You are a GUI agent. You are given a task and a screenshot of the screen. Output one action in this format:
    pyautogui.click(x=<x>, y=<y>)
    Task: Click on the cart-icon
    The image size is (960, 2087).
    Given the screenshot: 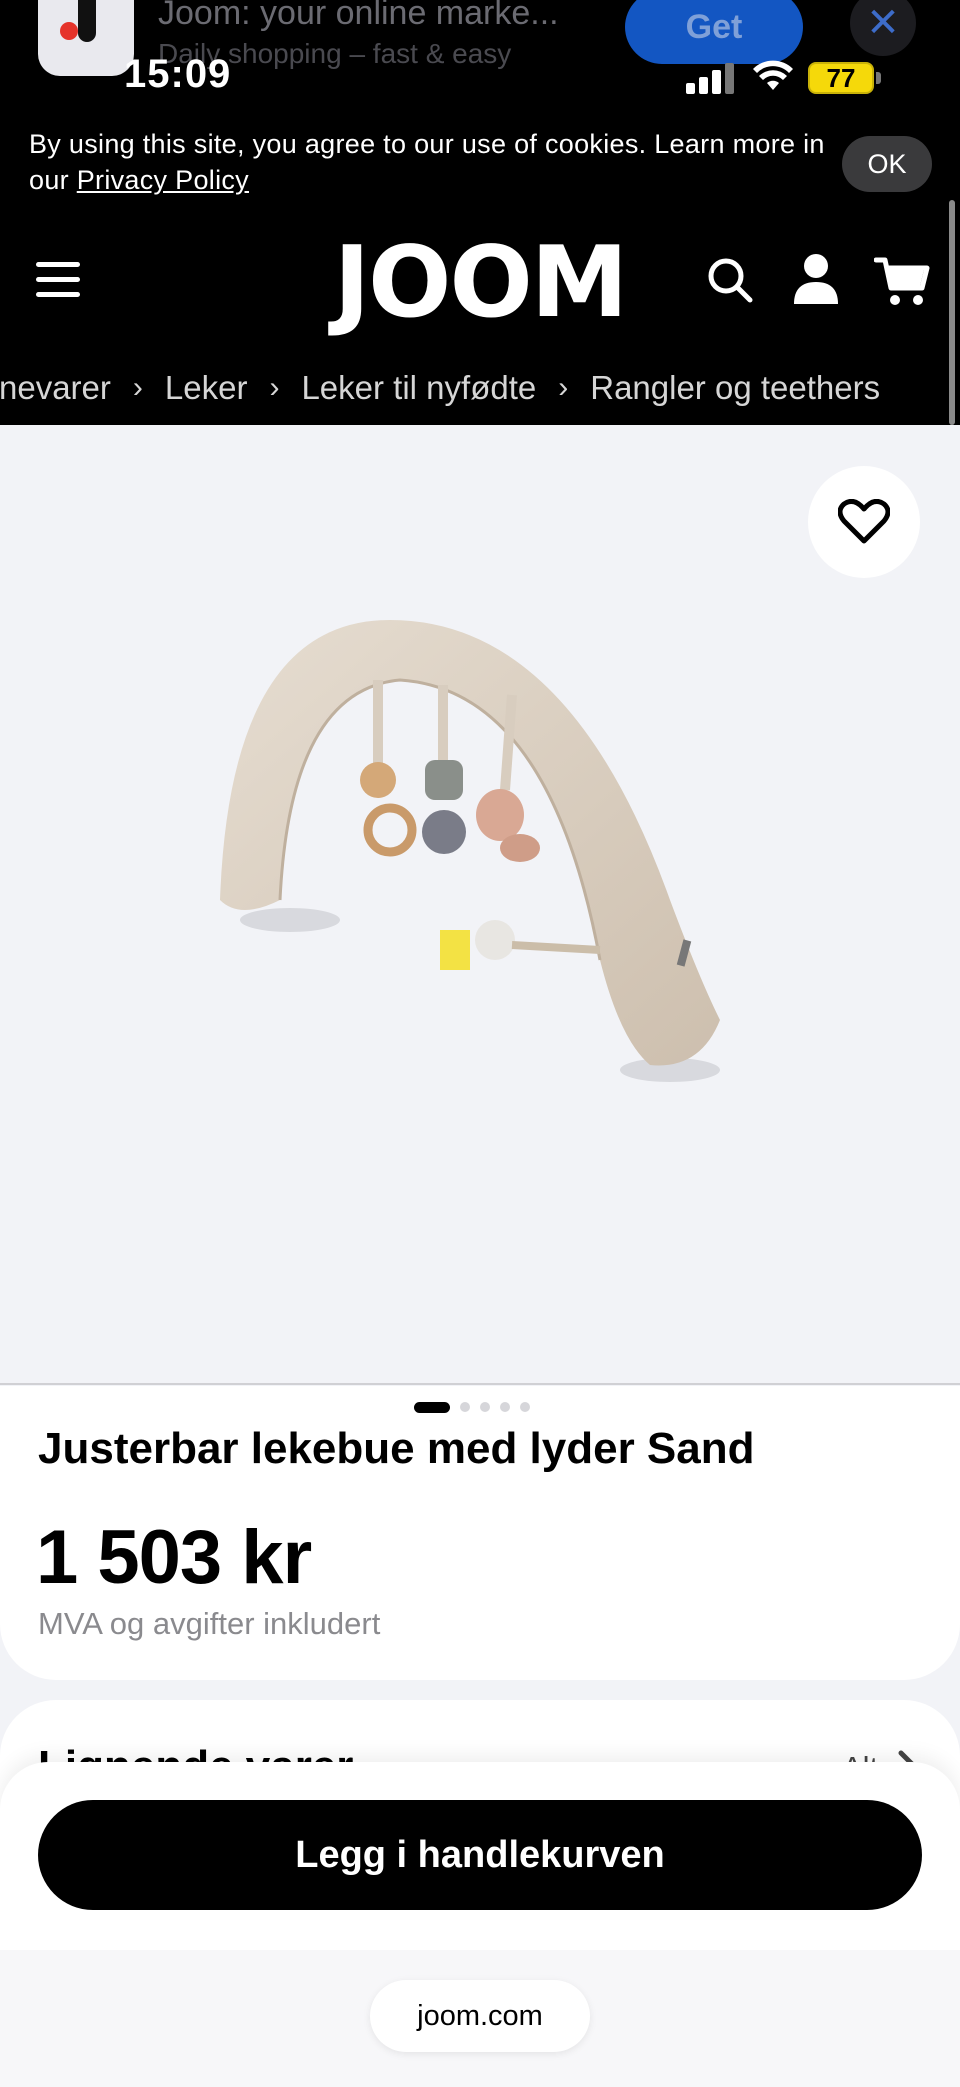 What is the action you would take?
    pyautogui.click(x=902, y=282)
    